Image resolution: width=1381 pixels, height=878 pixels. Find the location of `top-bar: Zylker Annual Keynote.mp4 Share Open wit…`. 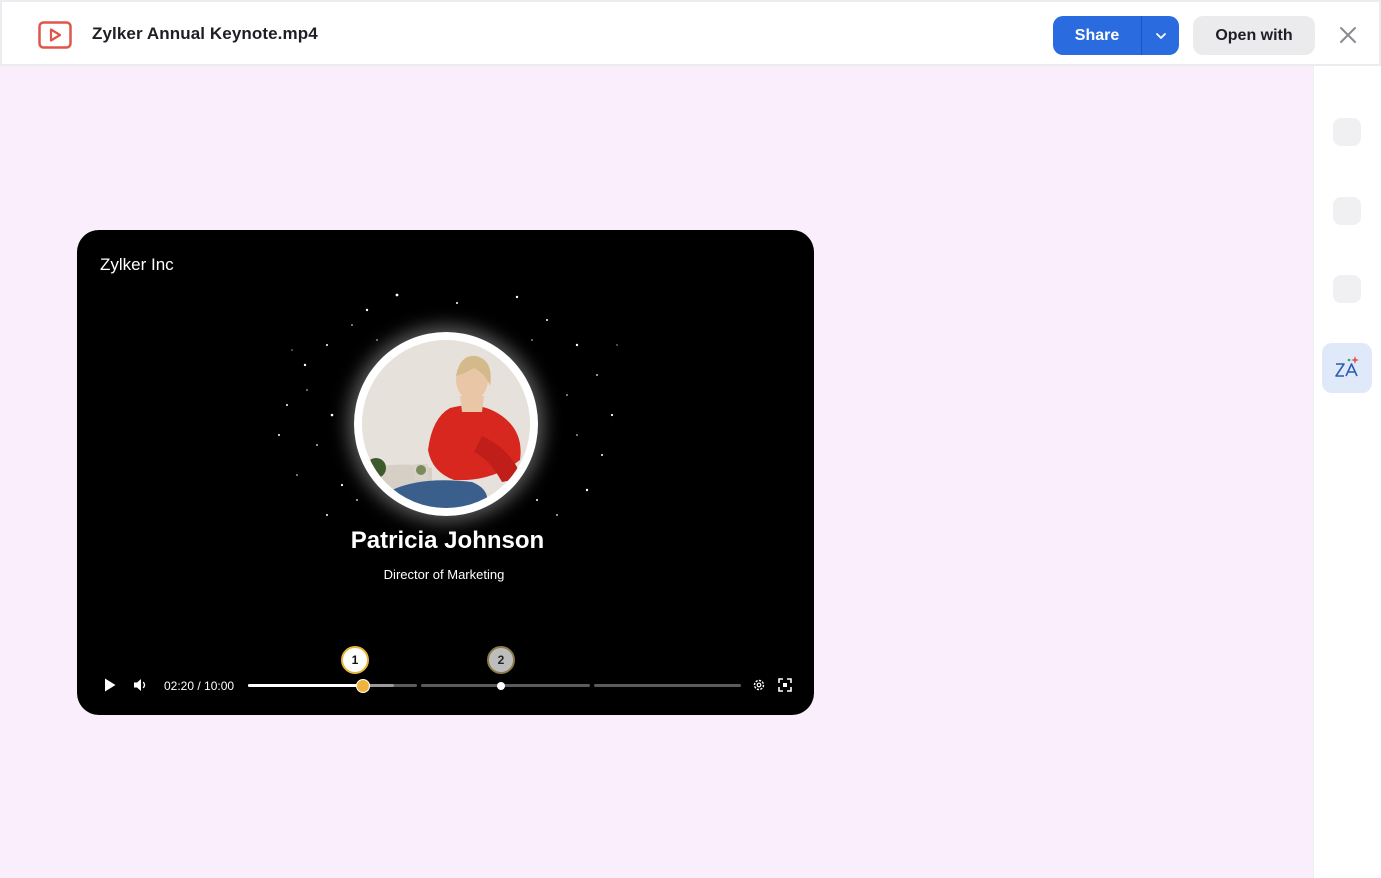

top-bar: Zylker Annual Keynote.mp4 Share Open wit… is located at coordinates (690, 33).